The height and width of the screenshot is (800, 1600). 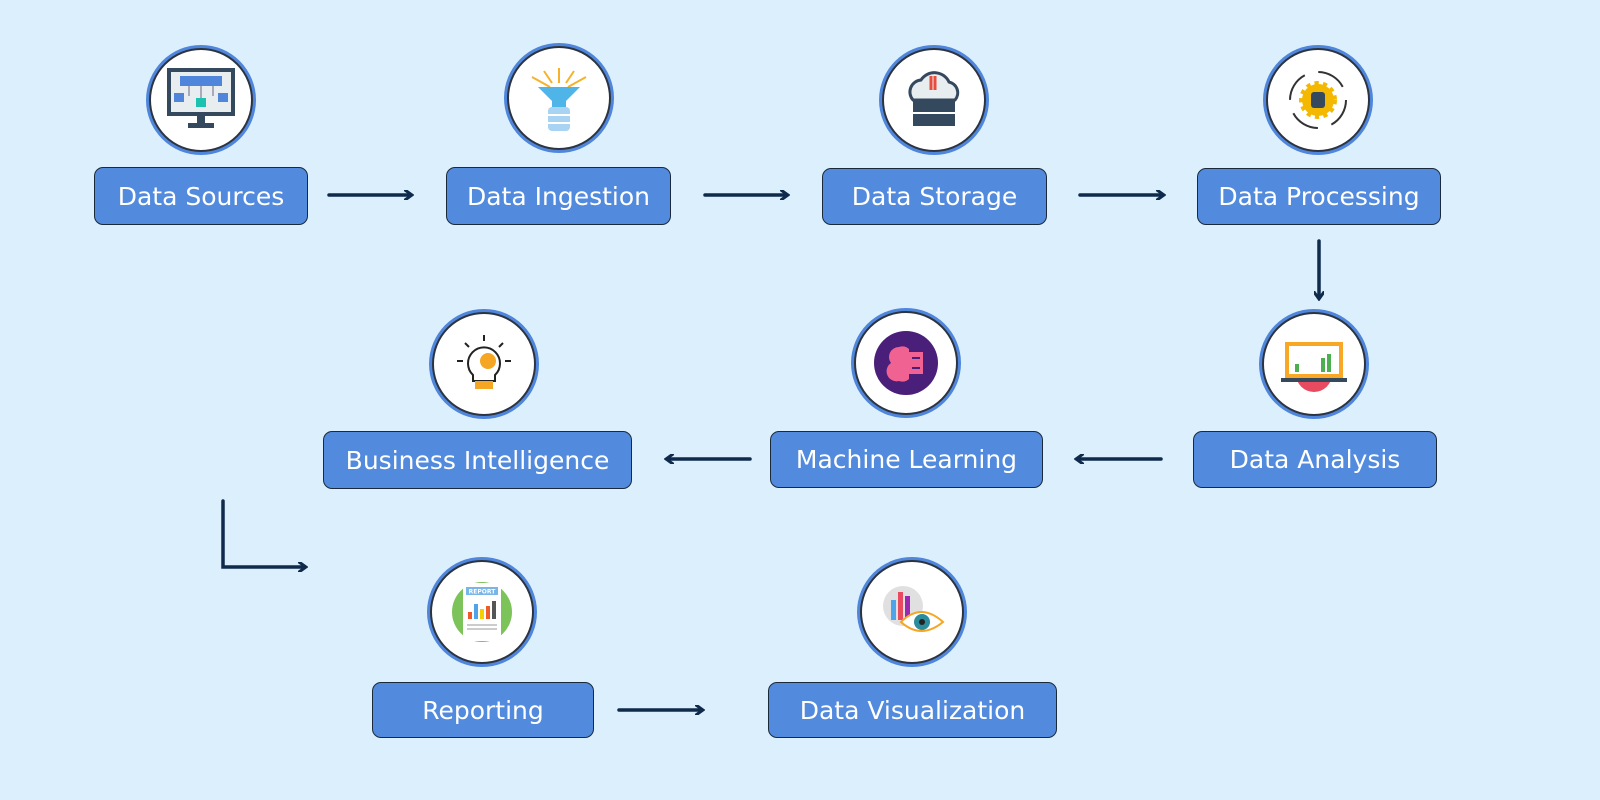 What do you see at coordinates (934, 100) in the screenshot?
I see `cloud-server-icon` at bounding box center [934, 100].